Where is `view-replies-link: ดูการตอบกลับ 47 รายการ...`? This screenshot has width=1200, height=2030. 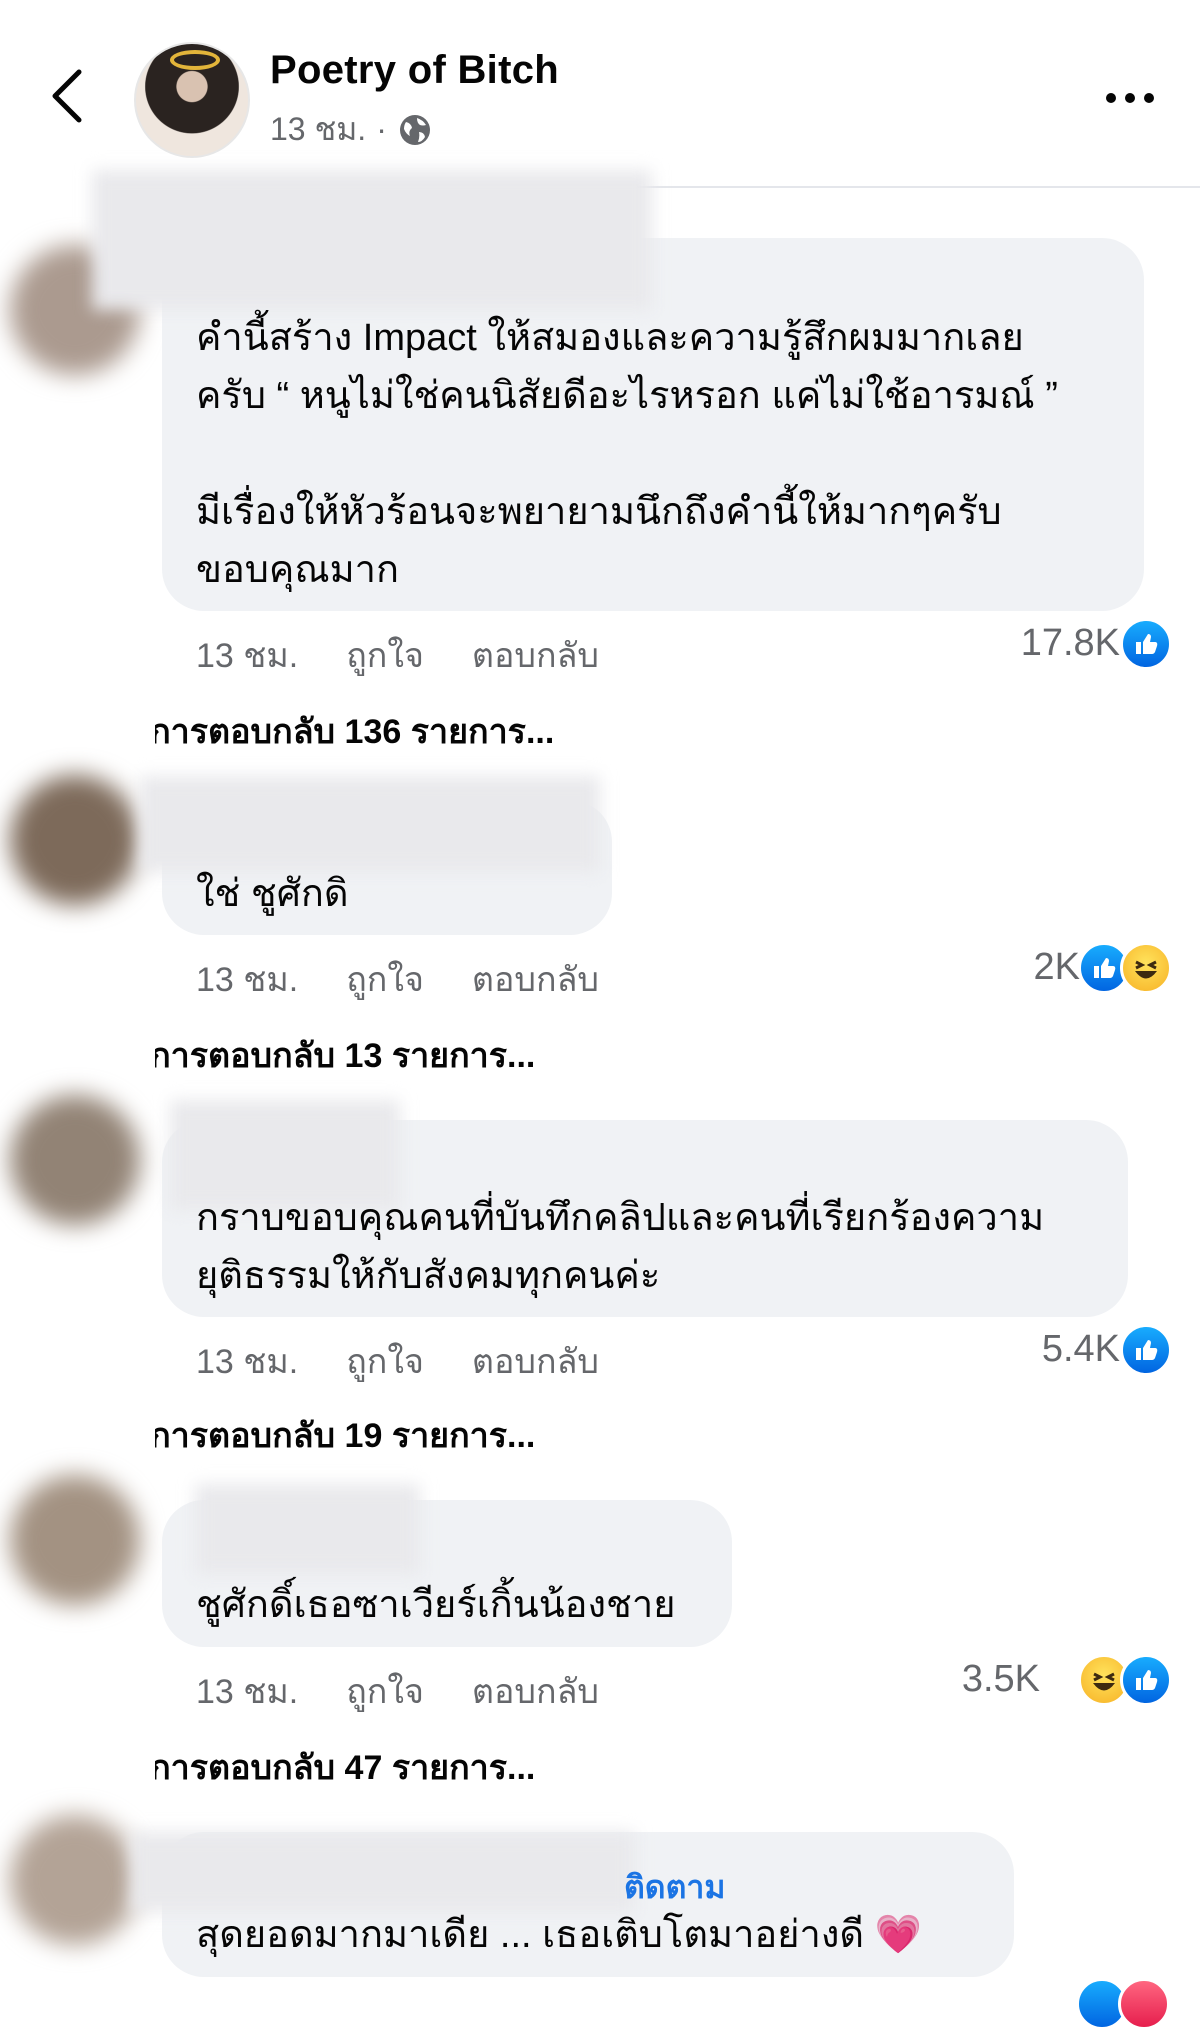
view-replies-link: ดูการตอบกลับ 47 รายการ... is located at coordinates (505, 1764).